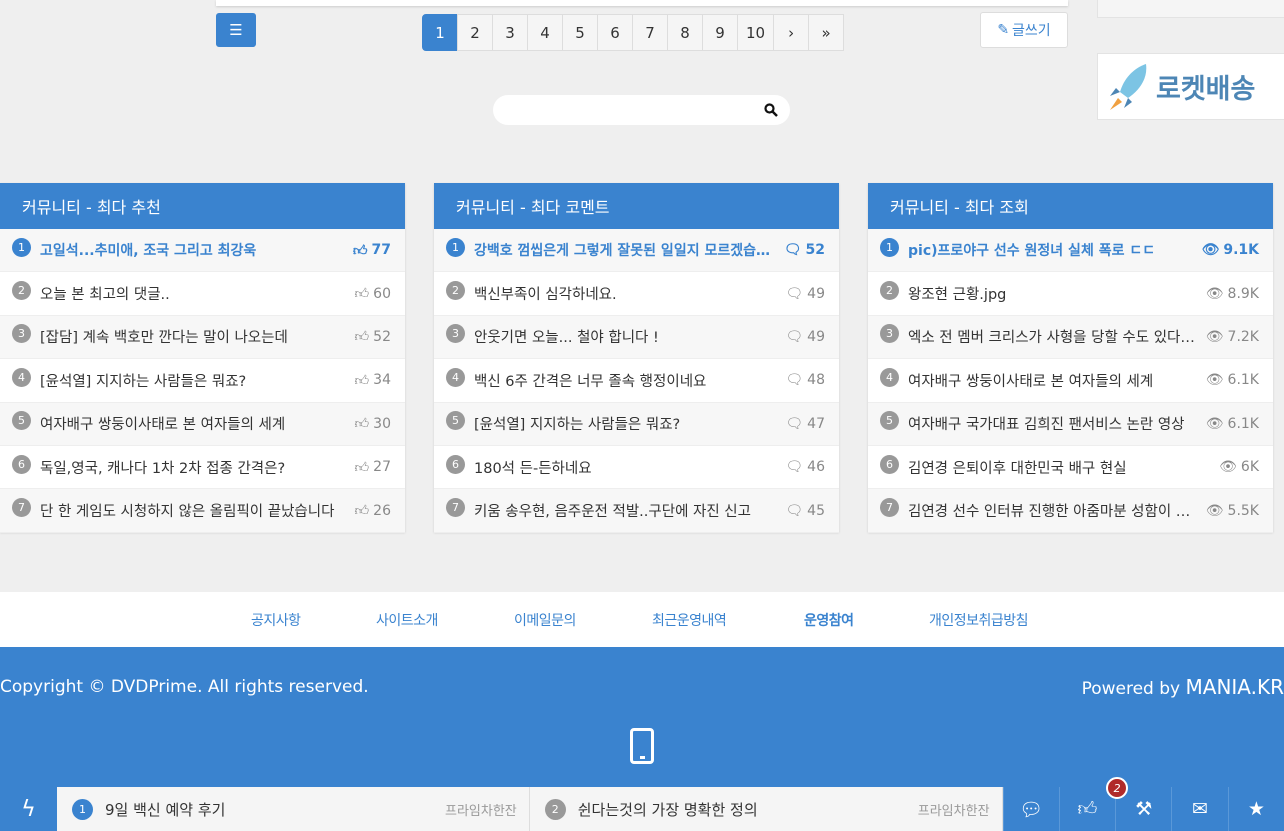 The height and width of the screenshot is (831, 1284). I want to click on list-item: 7 단 한 게임도 시청하지 않은 올림픽이 끝났습니다 👍︎ 26, so click(202, 511).